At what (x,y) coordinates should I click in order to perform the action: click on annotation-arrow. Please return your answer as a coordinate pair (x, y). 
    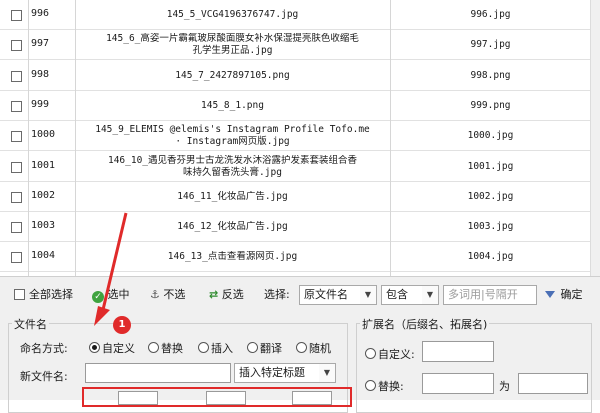
    Looking at the image, I should click on (111, 269).